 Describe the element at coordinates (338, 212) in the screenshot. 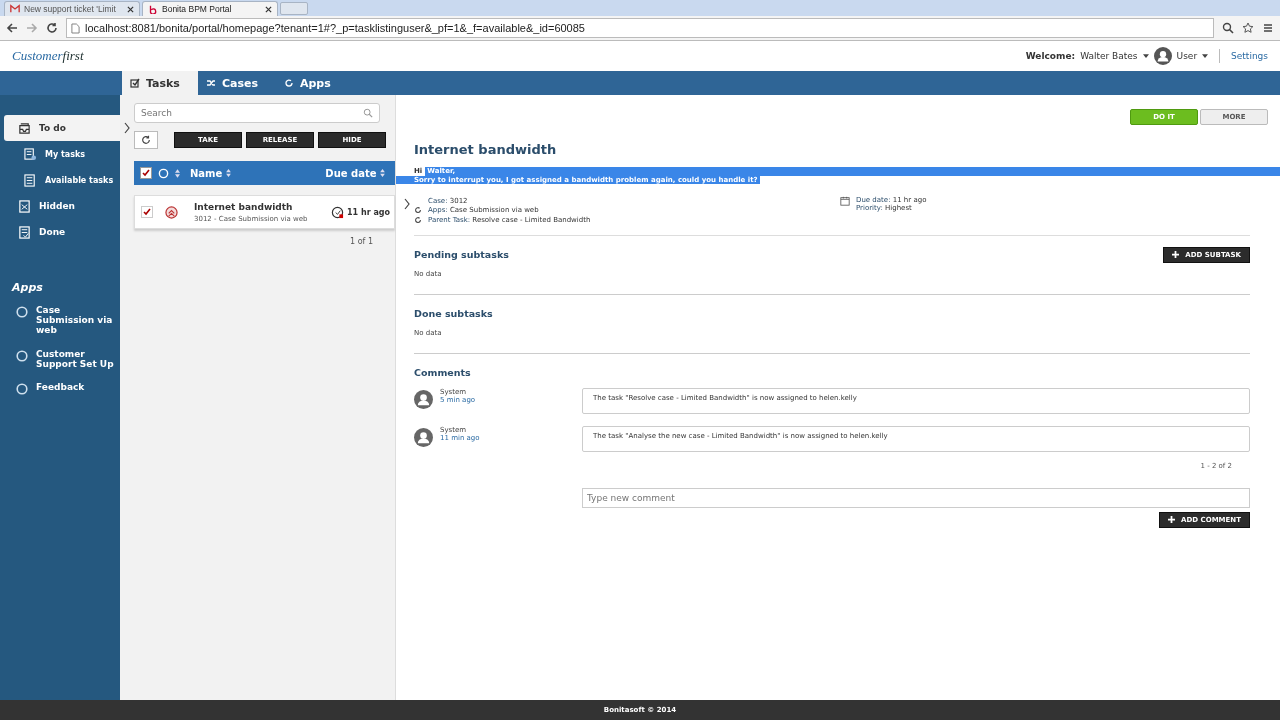

I see `clock-icon` at that location.